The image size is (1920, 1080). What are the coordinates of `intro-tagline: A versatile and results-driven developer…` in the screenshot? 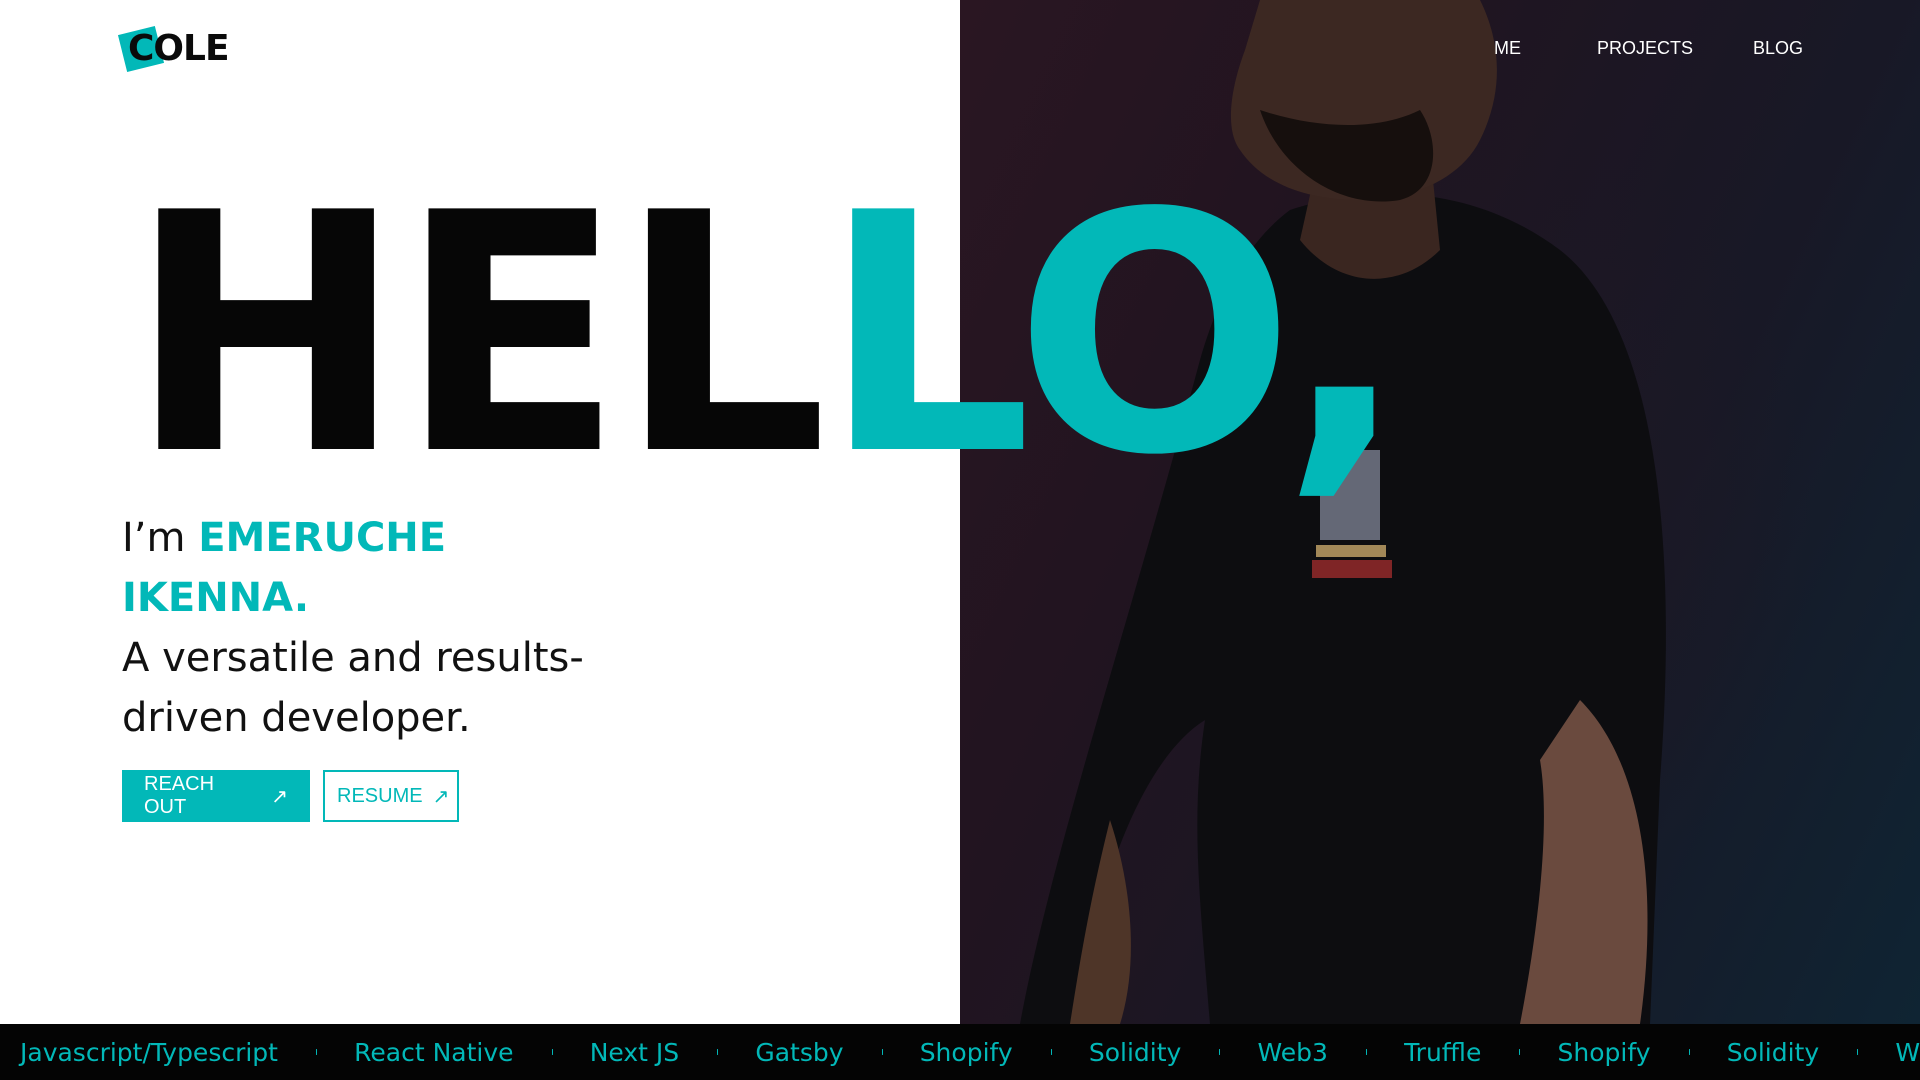 It's located at (353, 688).